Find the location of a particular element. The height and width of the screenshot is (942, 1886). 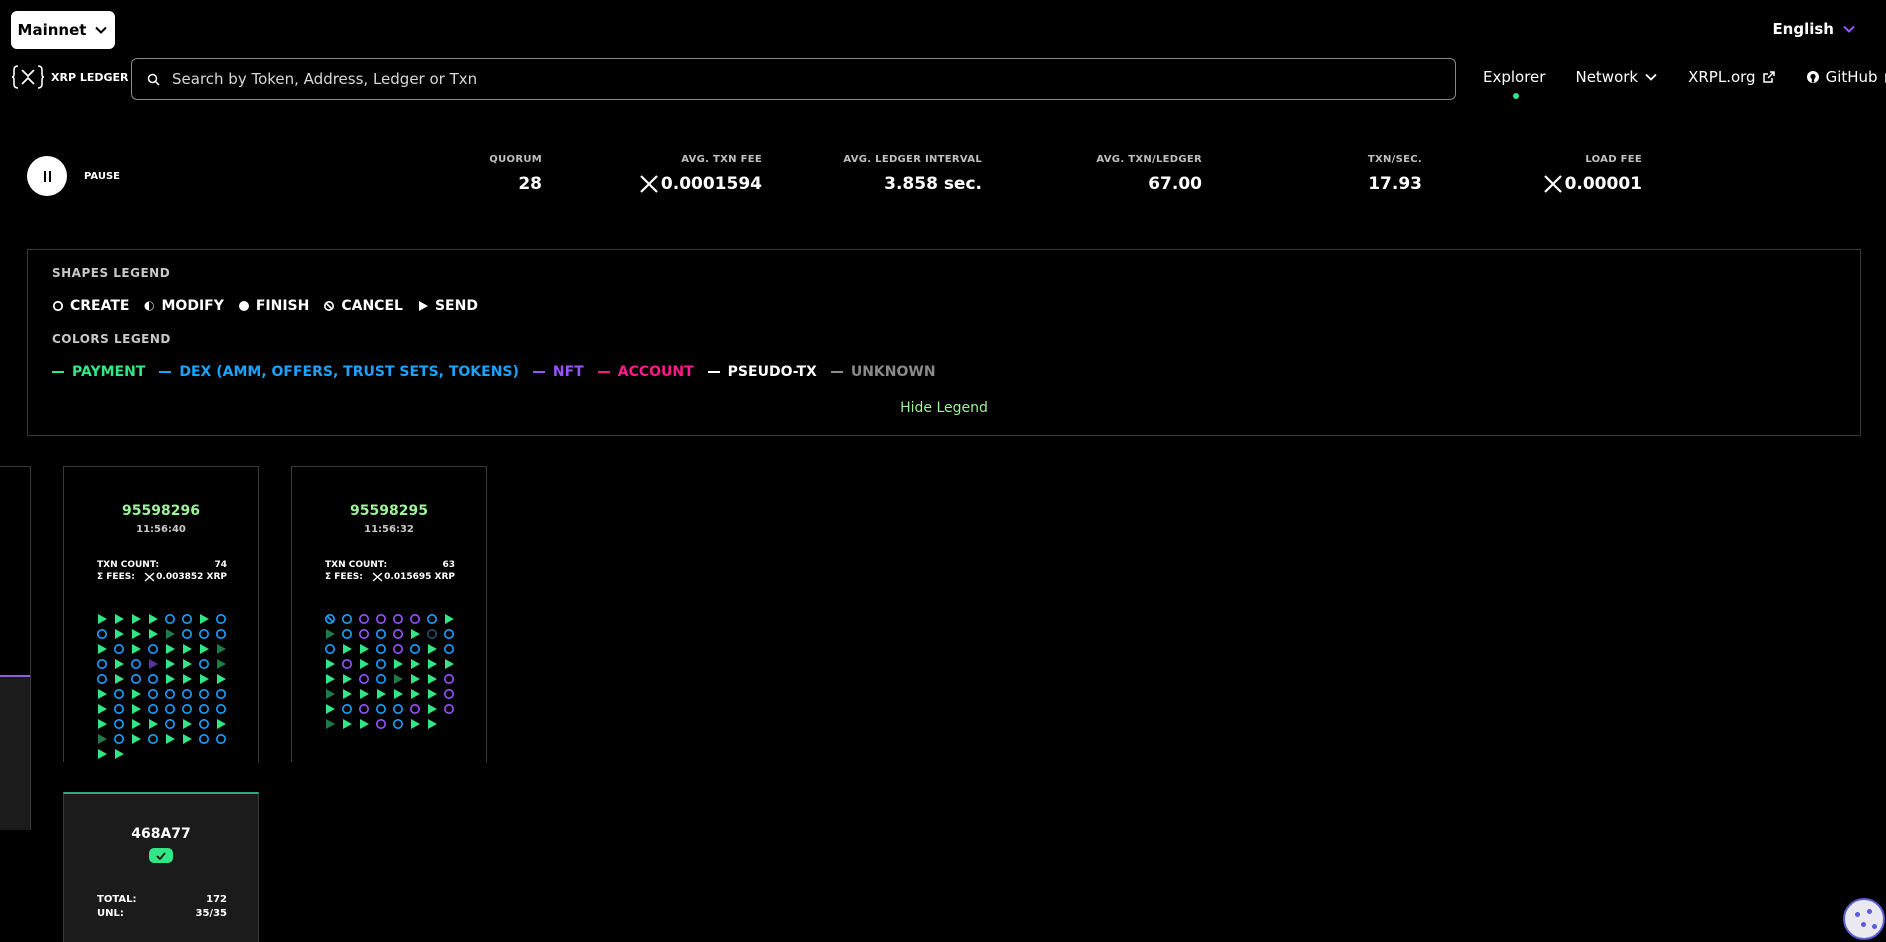

pause-control: PAUSE is located at coordinates (73, 176).